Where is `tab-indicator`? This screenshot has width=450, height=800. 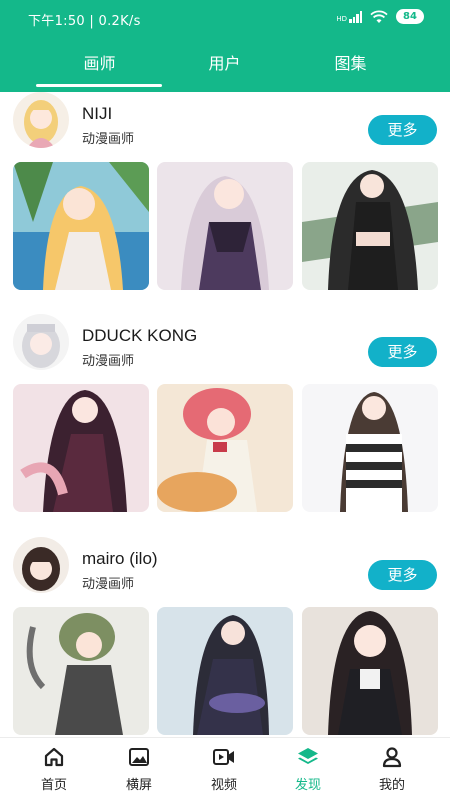 tab-indicator is located at coordinates (99, 85).